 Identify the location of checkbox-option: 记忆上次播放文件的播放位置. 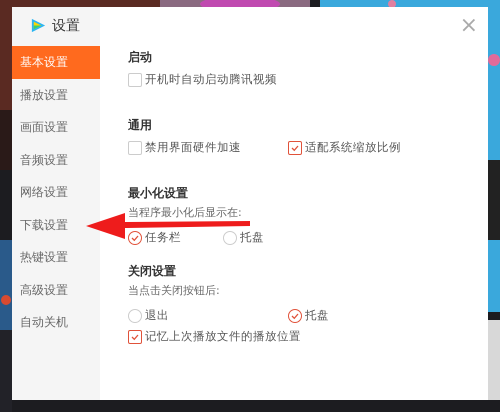
(214, 336).